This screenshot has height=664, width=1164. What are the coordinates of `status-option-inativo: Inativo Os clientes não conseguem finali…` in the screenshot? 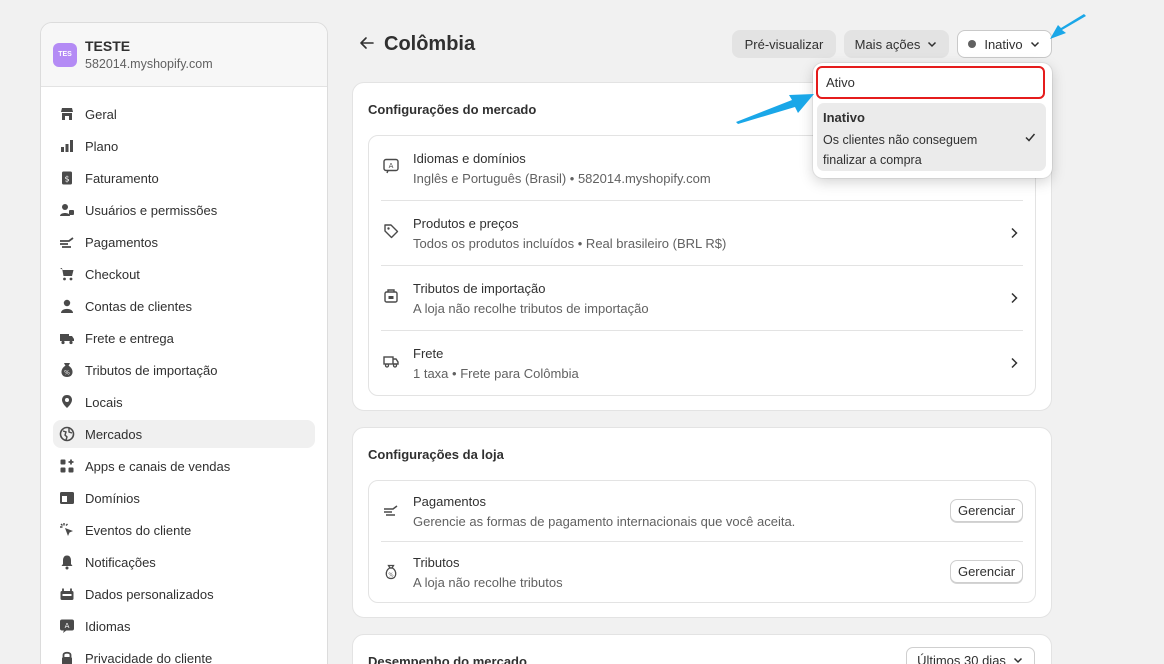 It's located at (931, 137).